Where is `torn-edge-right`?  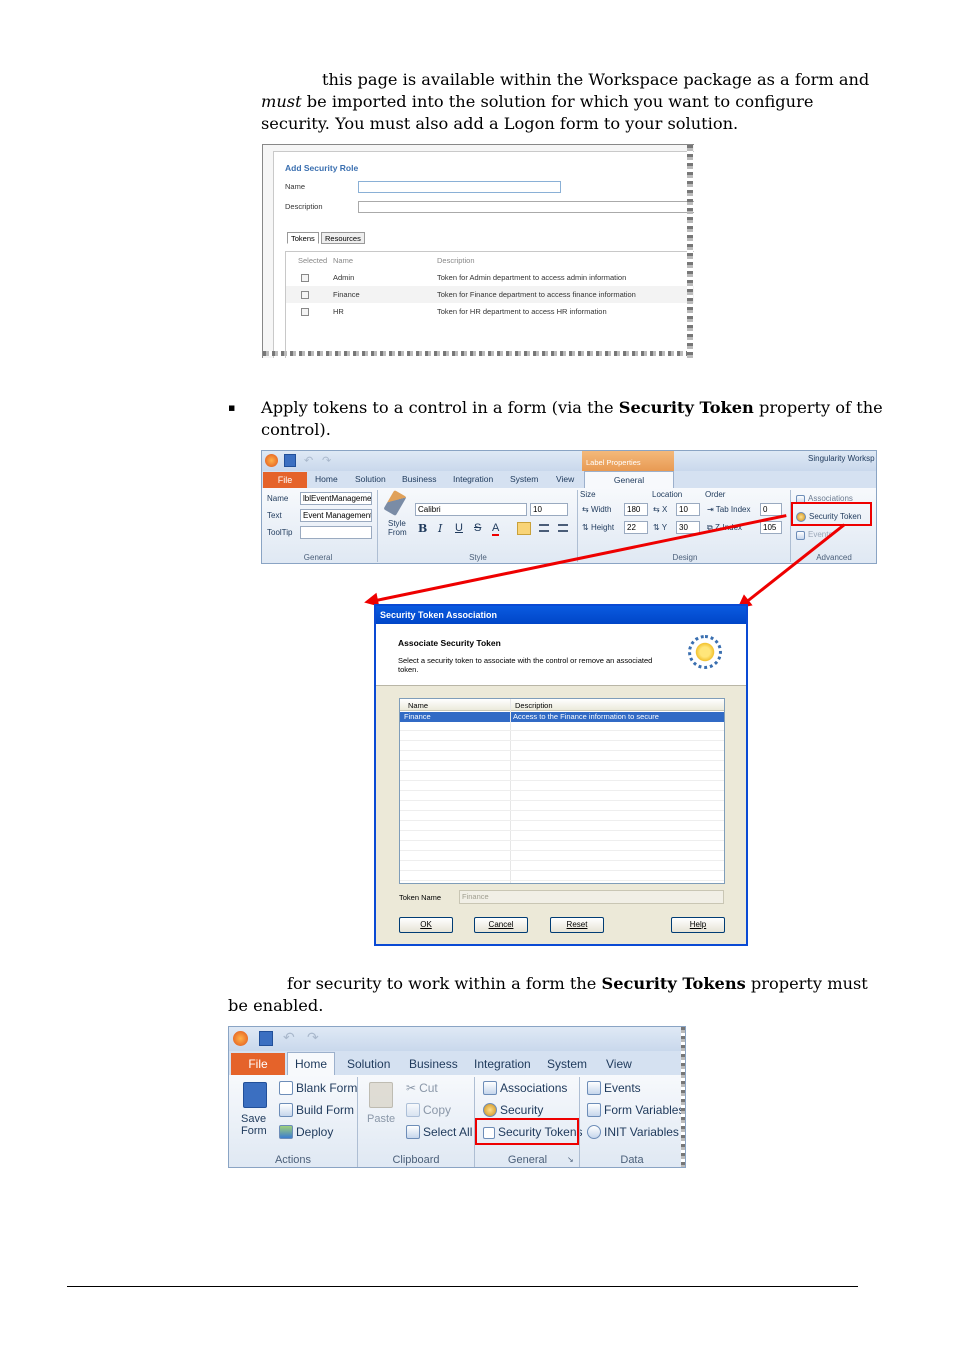
torn-edge-right is located at coordinates (690, 251).